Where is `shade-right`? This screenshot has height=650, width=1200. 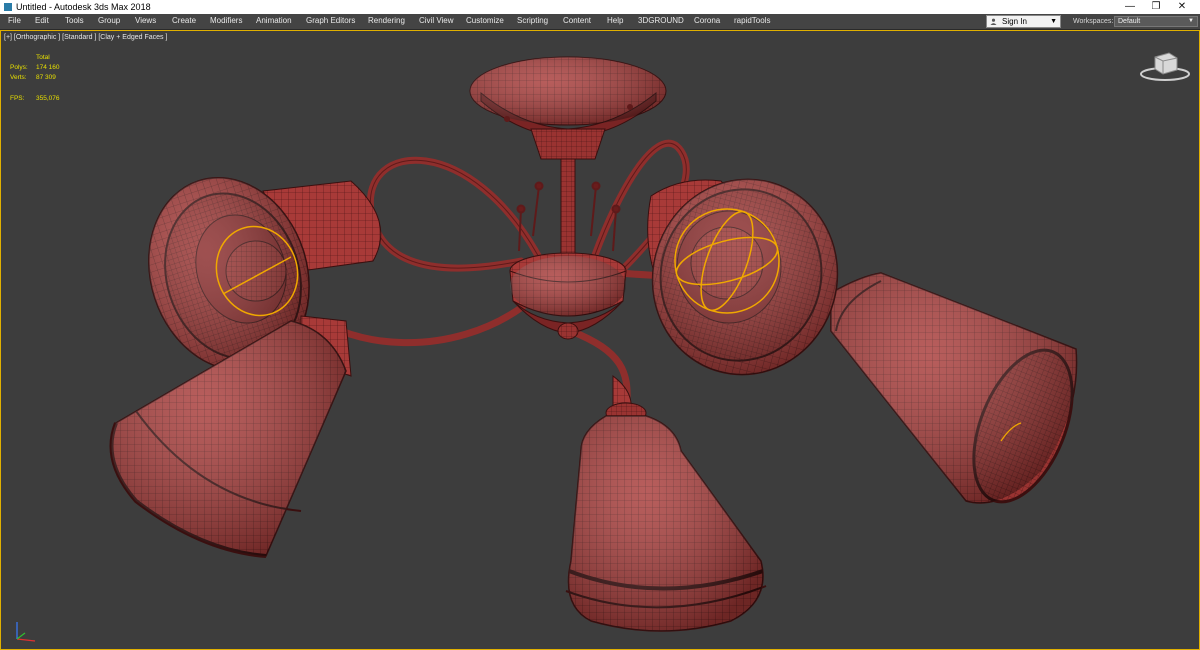
shade-right is located at coordinates (954, 388).